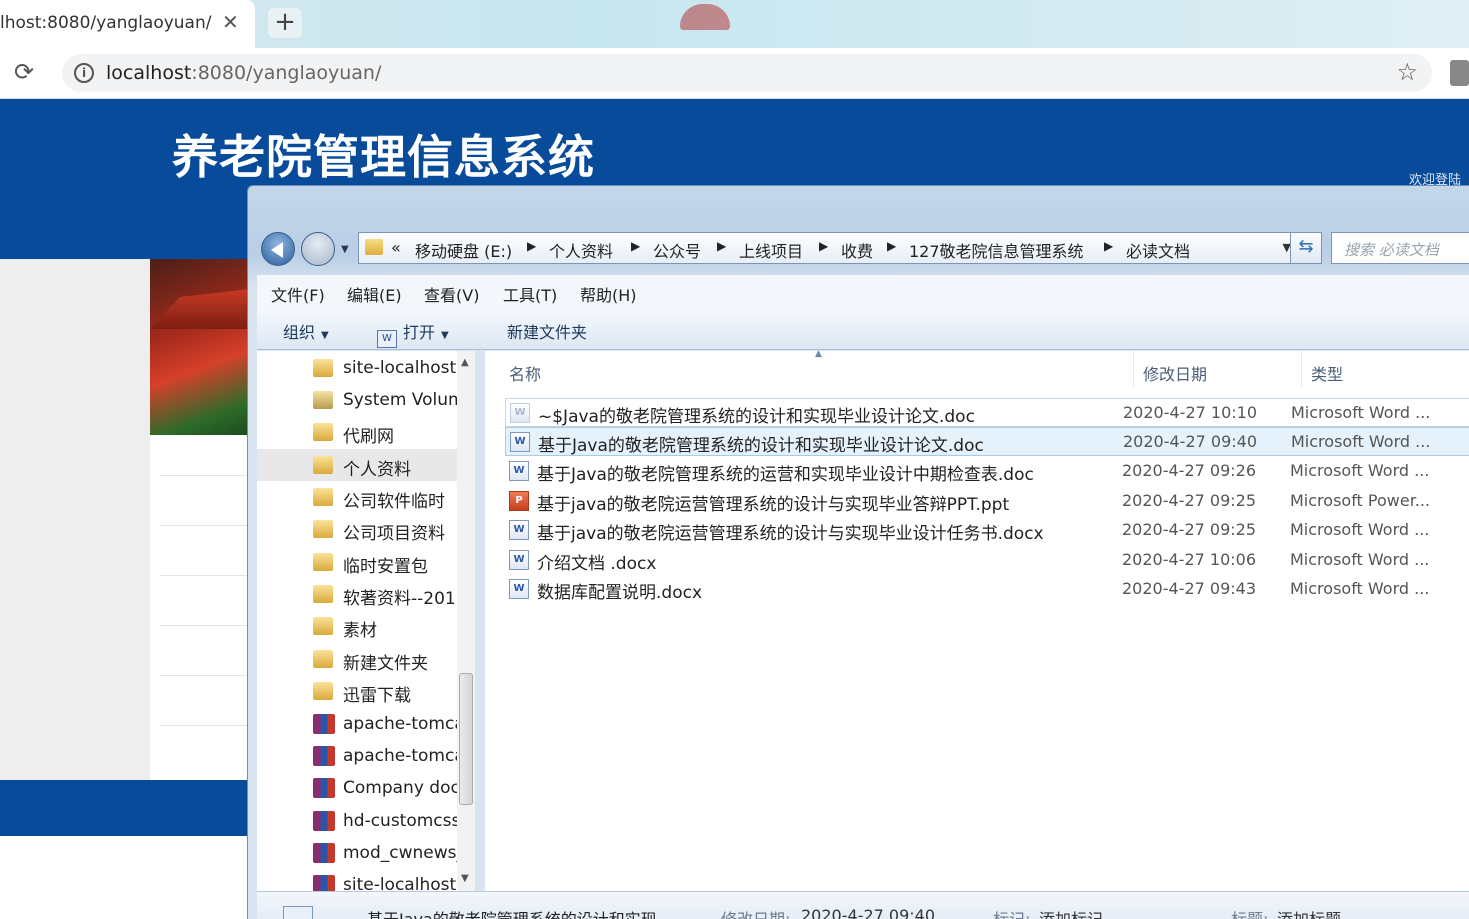  What do you see at coordinates (357, 562) in the screenshot?
I see `nav-item: 临时安置包` at bounding box center [357, 562].